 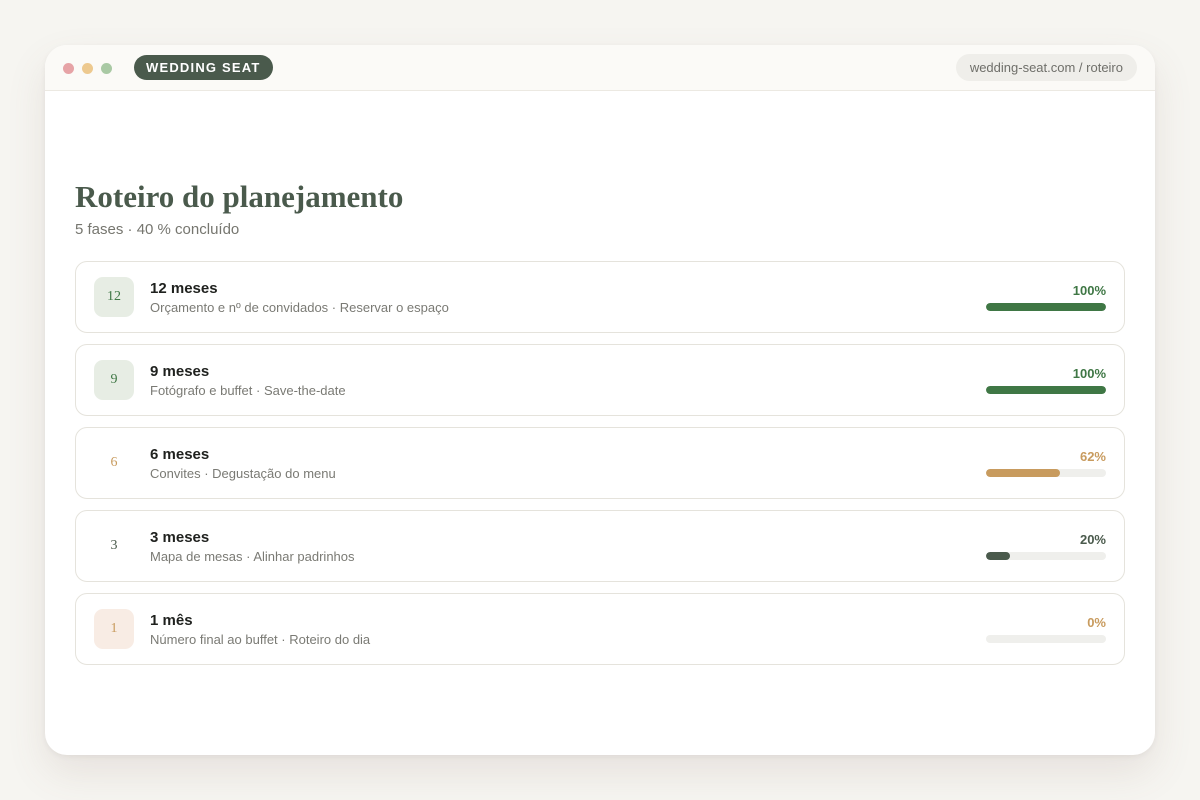 I want to click on url-bar: wedding-seat.com / roteiro, so click(x=1046, y=67).